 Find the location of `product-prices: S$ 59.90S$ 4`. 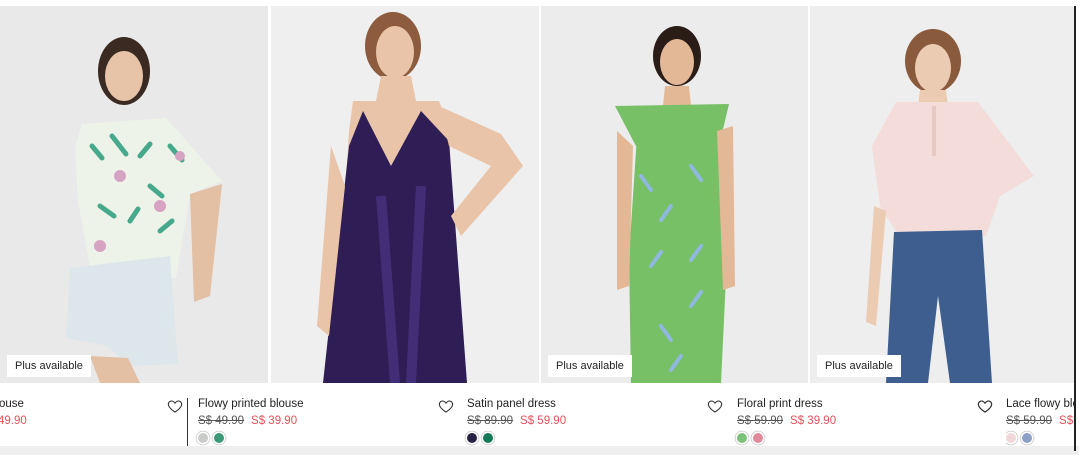

product-prices: S$ 59.90S$ 4 is located at coordinates (1041, 421).